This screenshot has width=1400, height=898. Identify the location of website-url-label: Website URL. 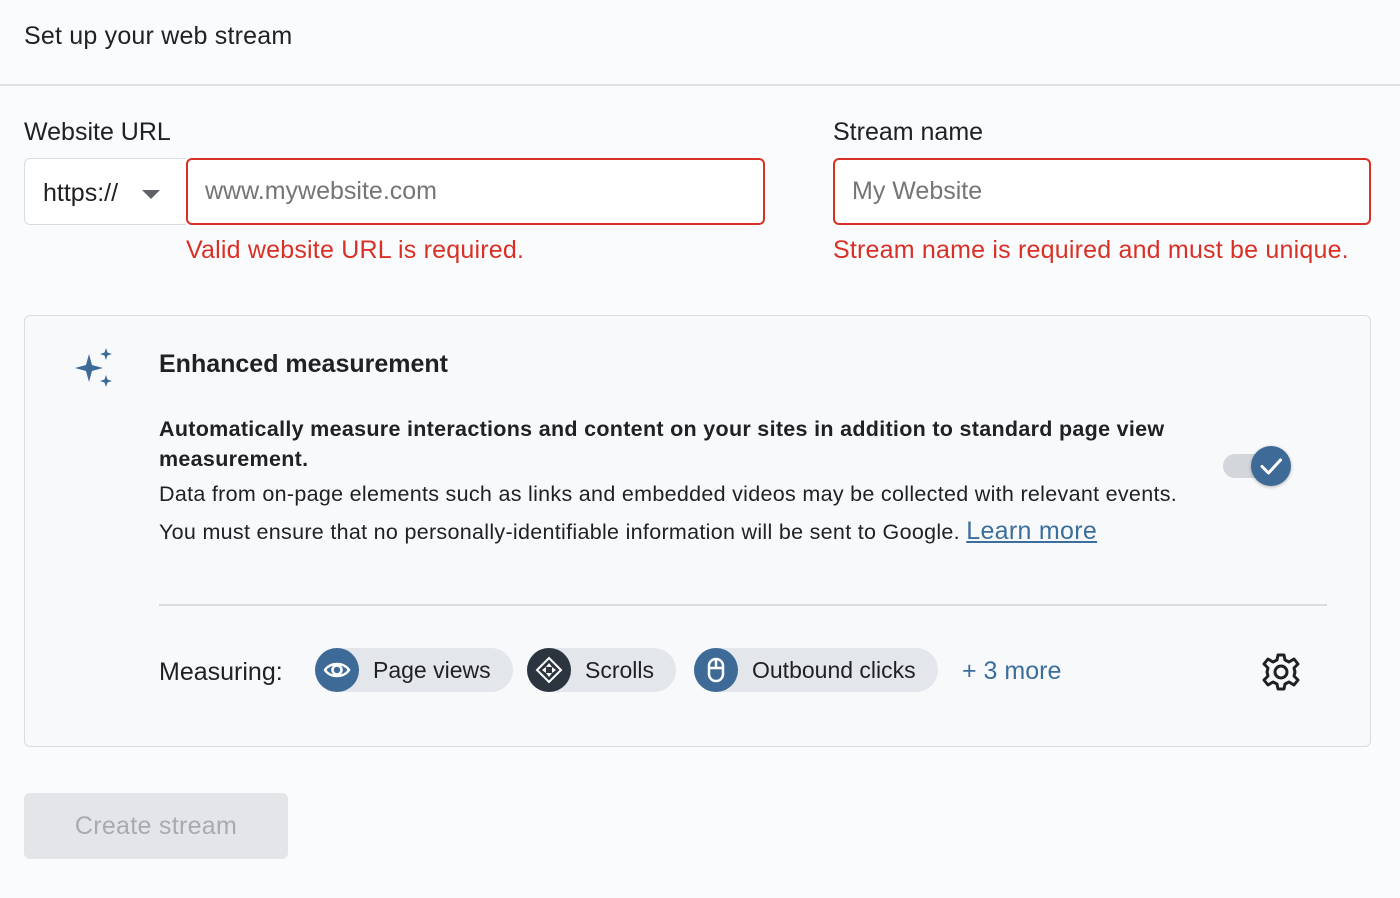
(97, 132).